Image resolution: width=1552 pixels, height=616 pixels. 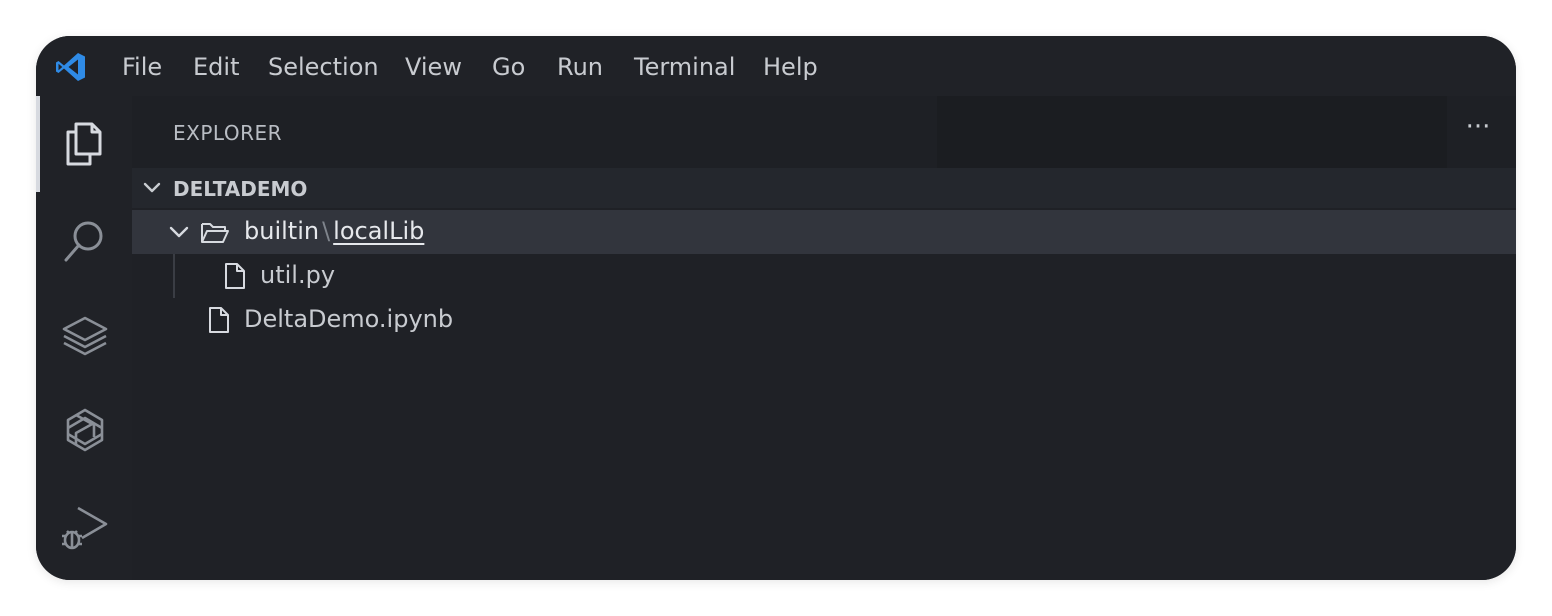 I want to click on folder-label: builtin \ localLib, so click(x=334, y=231).